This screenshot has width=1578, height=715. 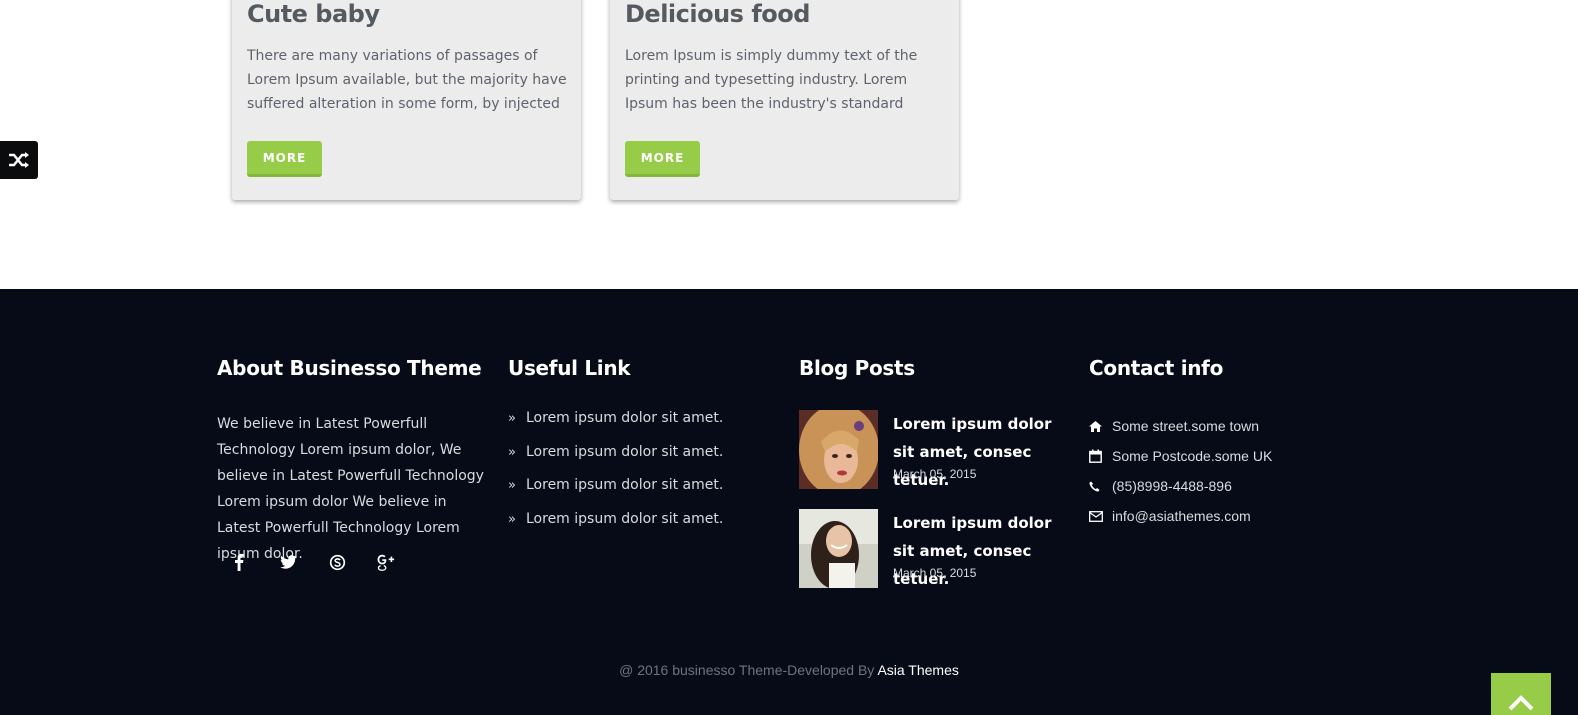 I want to click on facebook-icon, so click(x=239, y=562).